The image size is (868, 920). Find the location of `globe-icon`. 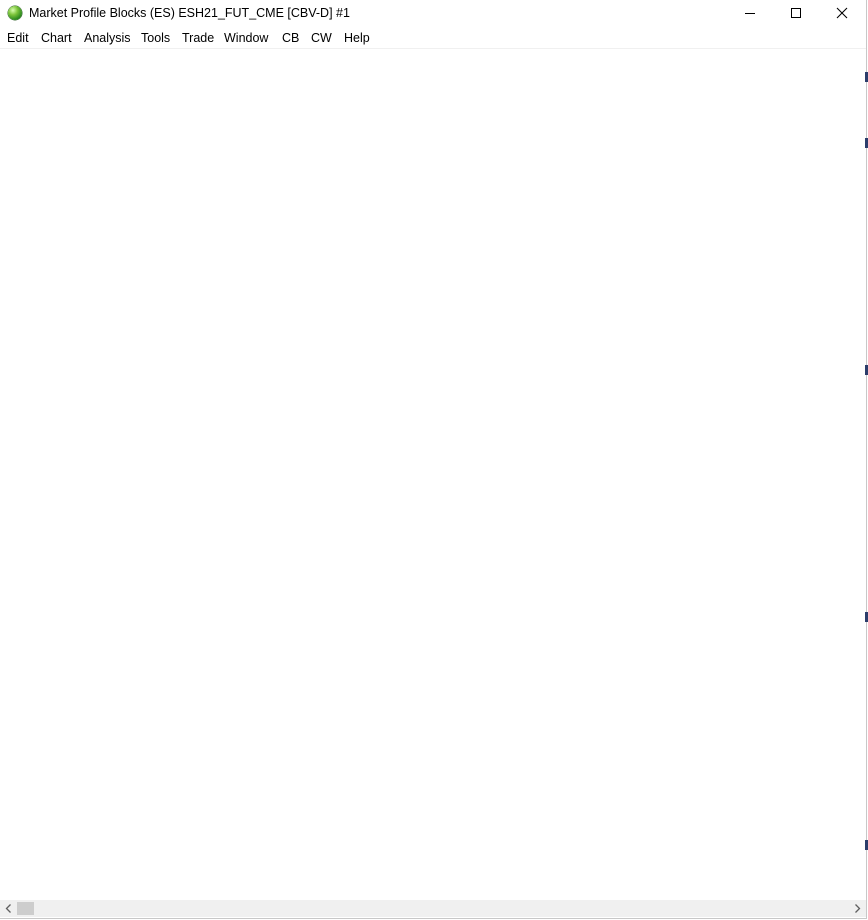

globe-icon is located at coordinates (15, 13).